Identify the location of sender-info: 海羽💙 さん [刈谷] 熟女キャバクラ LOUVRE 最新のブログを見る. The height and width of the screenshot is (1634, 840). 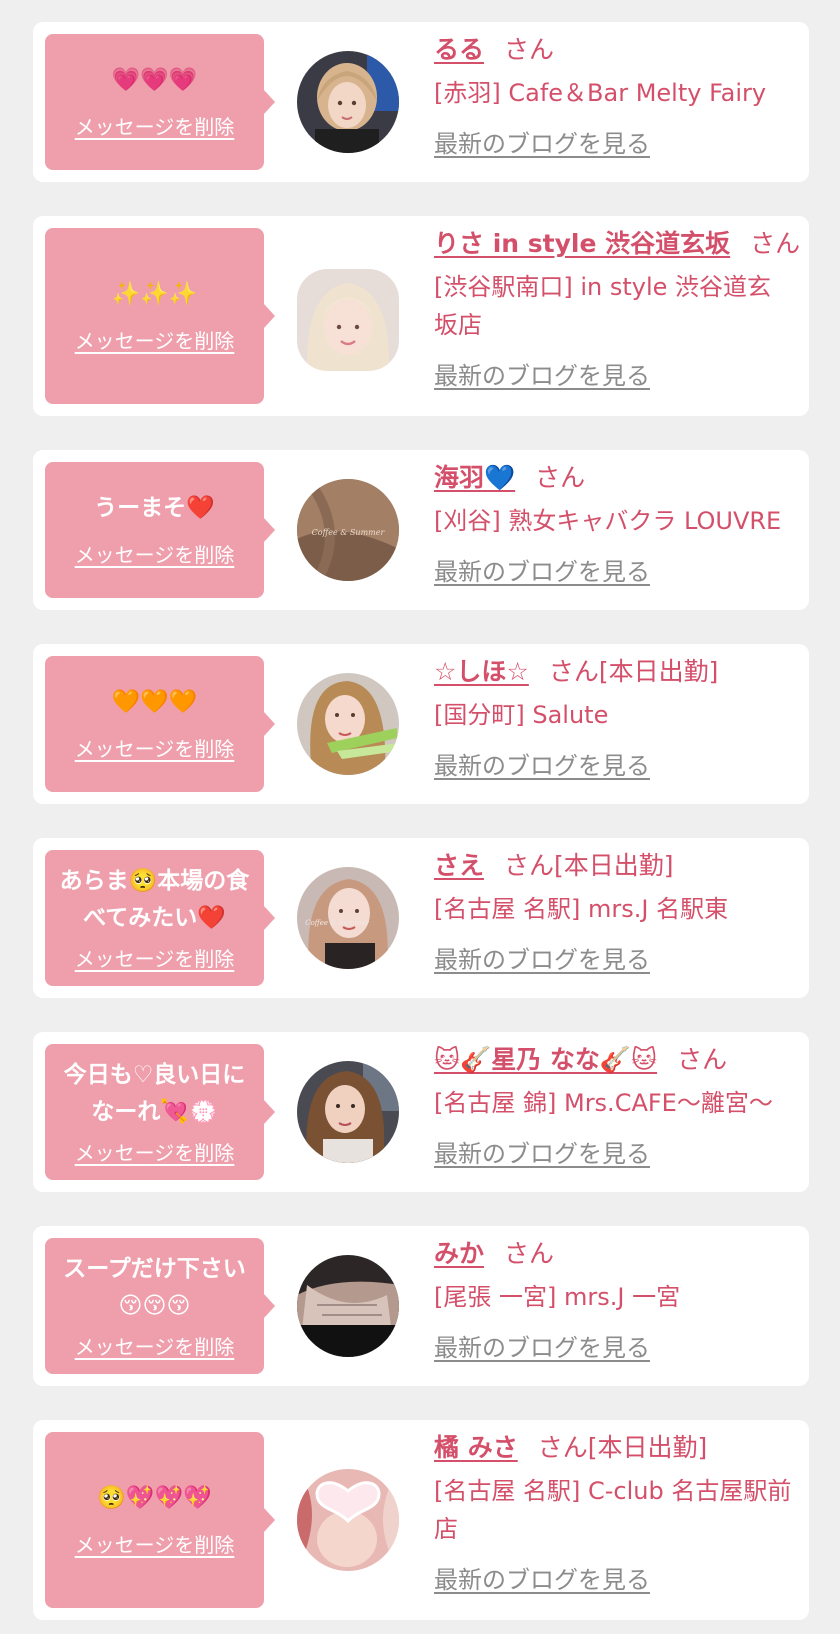
(614, 523).